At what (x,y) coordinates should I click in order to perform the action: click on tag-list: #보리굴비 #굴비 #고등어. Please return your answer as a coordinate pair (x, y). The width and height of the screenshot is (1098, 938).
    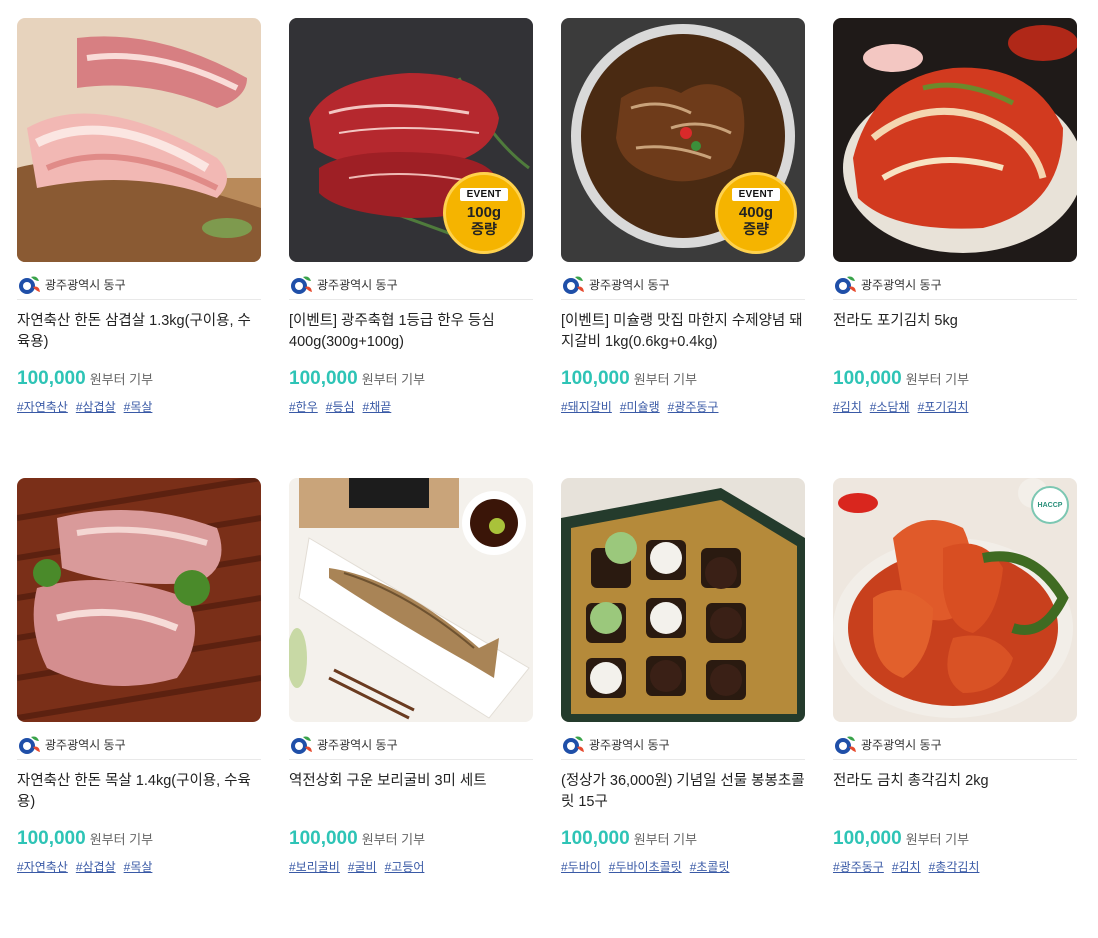
    Looking at the image, I should click on (411, 866).